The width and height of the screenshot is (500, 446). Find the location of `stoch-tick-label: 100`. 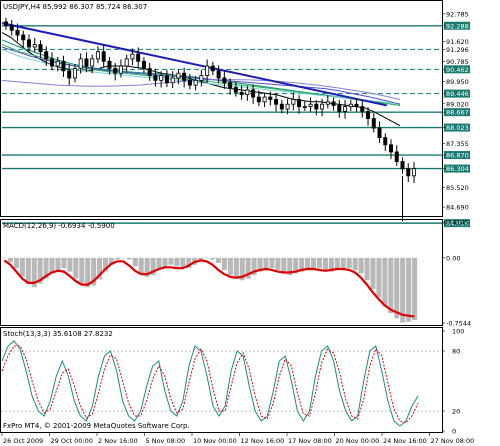

stoch-tick-label: 100 is located at coordinates (458, 332).